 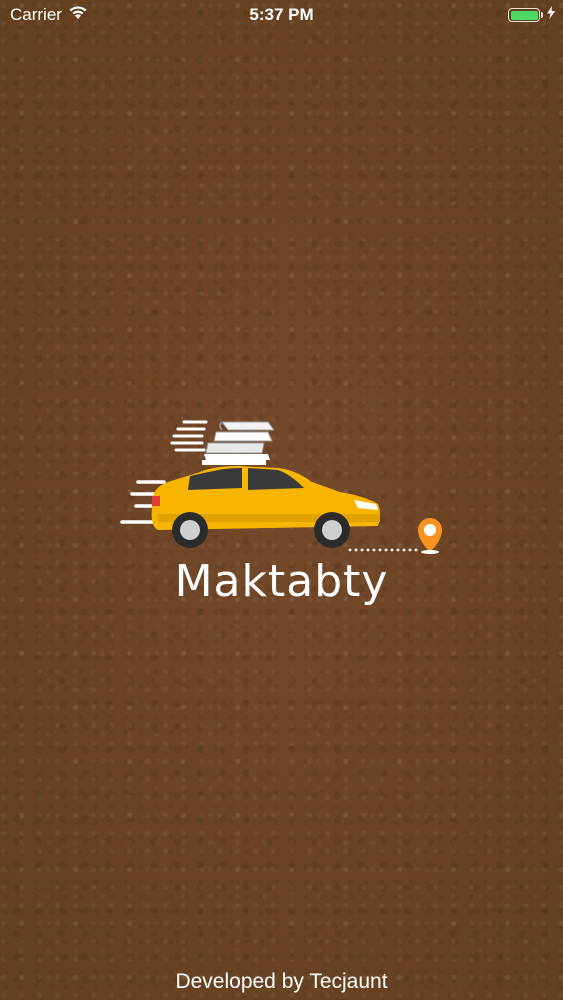 What do you see at coordinates (238, 443) in the screenshot?
I see `books-icon` at bounding box center [238, 443].